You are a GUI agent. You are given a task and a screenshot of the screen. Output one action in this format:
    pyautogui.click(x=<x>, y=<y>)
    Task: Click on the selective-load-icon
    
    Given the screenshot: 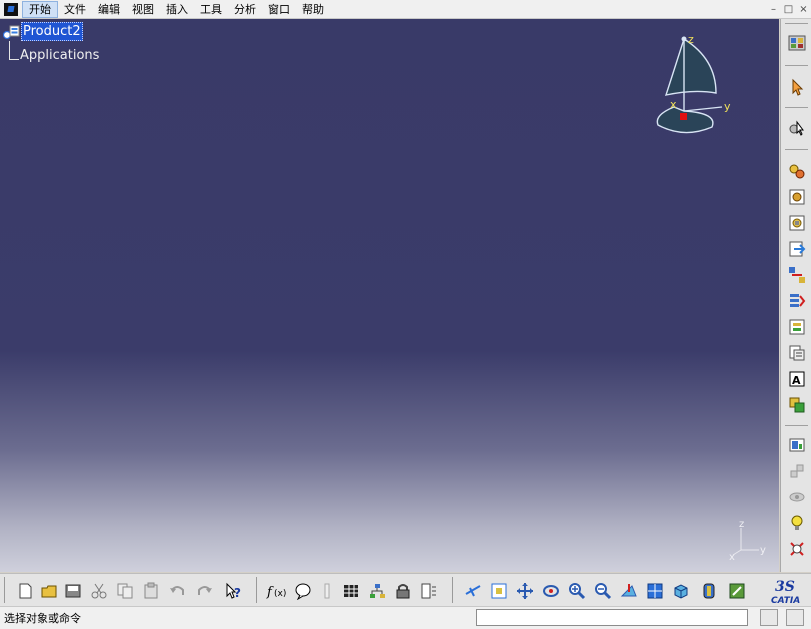 What is the action you would take?
    pyautogui.click(x=797, y=353)
    